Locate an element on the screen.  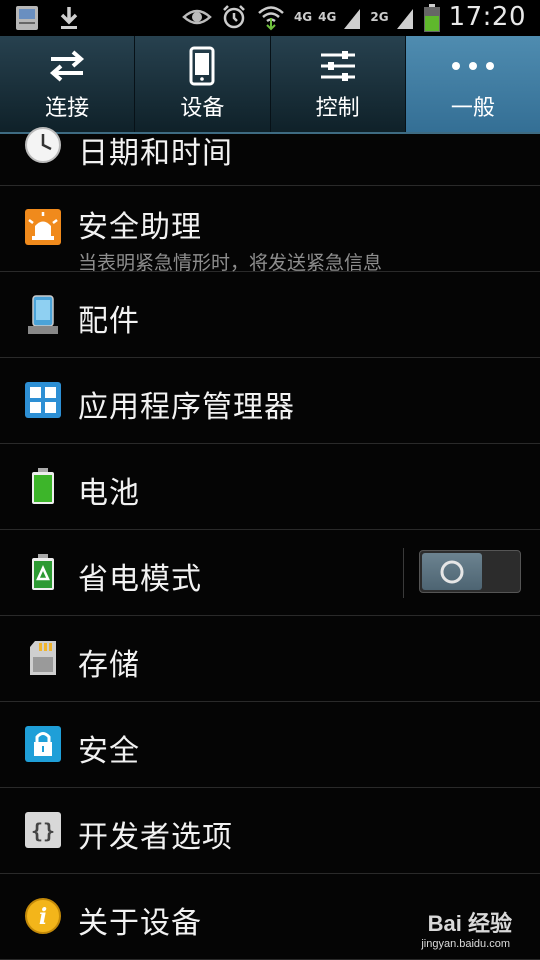
tab-device: 设备 is located at coordinates (203, 84).